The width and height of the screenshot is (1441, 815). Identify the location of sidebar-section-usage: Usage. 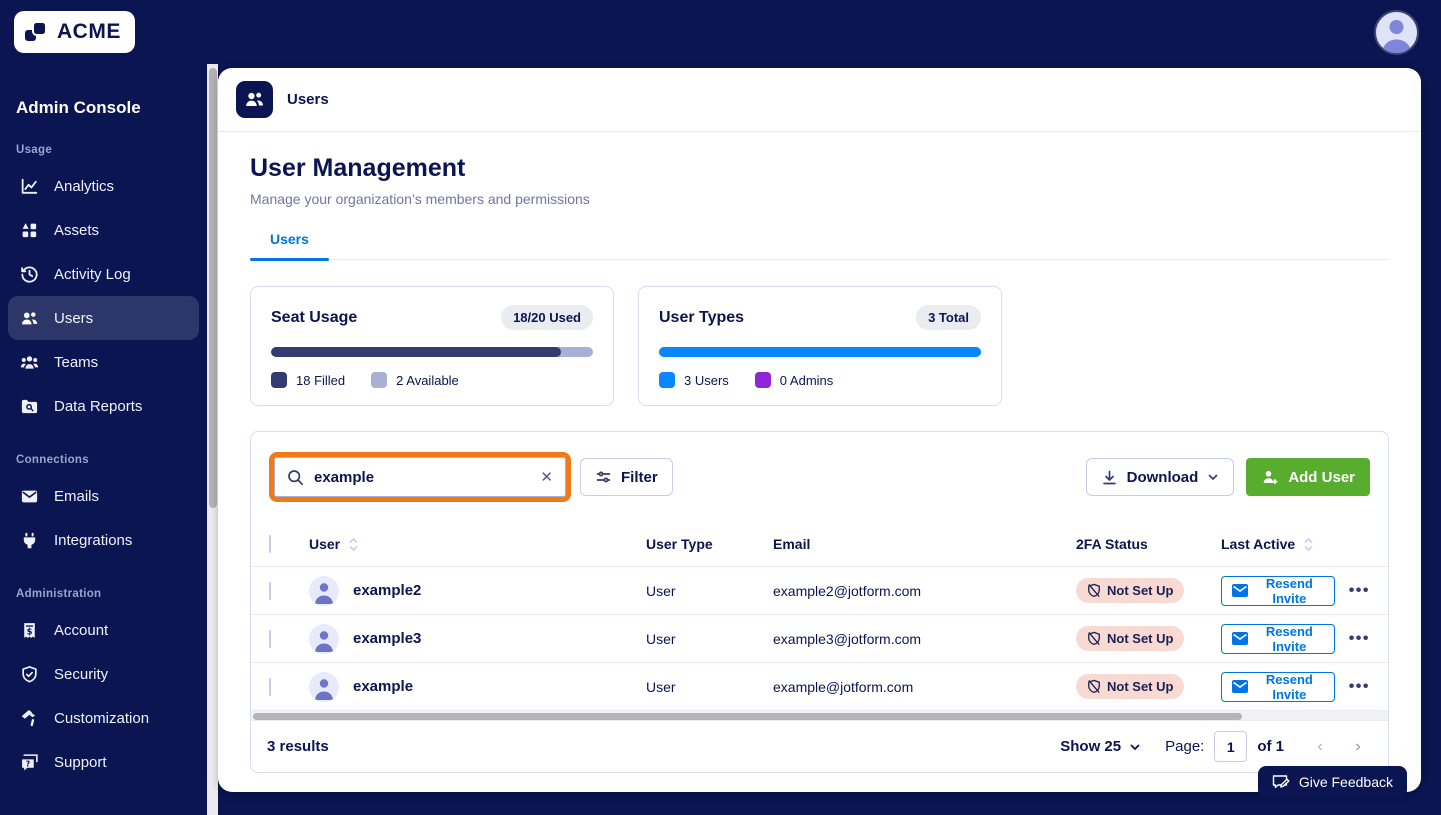
(34, 150).